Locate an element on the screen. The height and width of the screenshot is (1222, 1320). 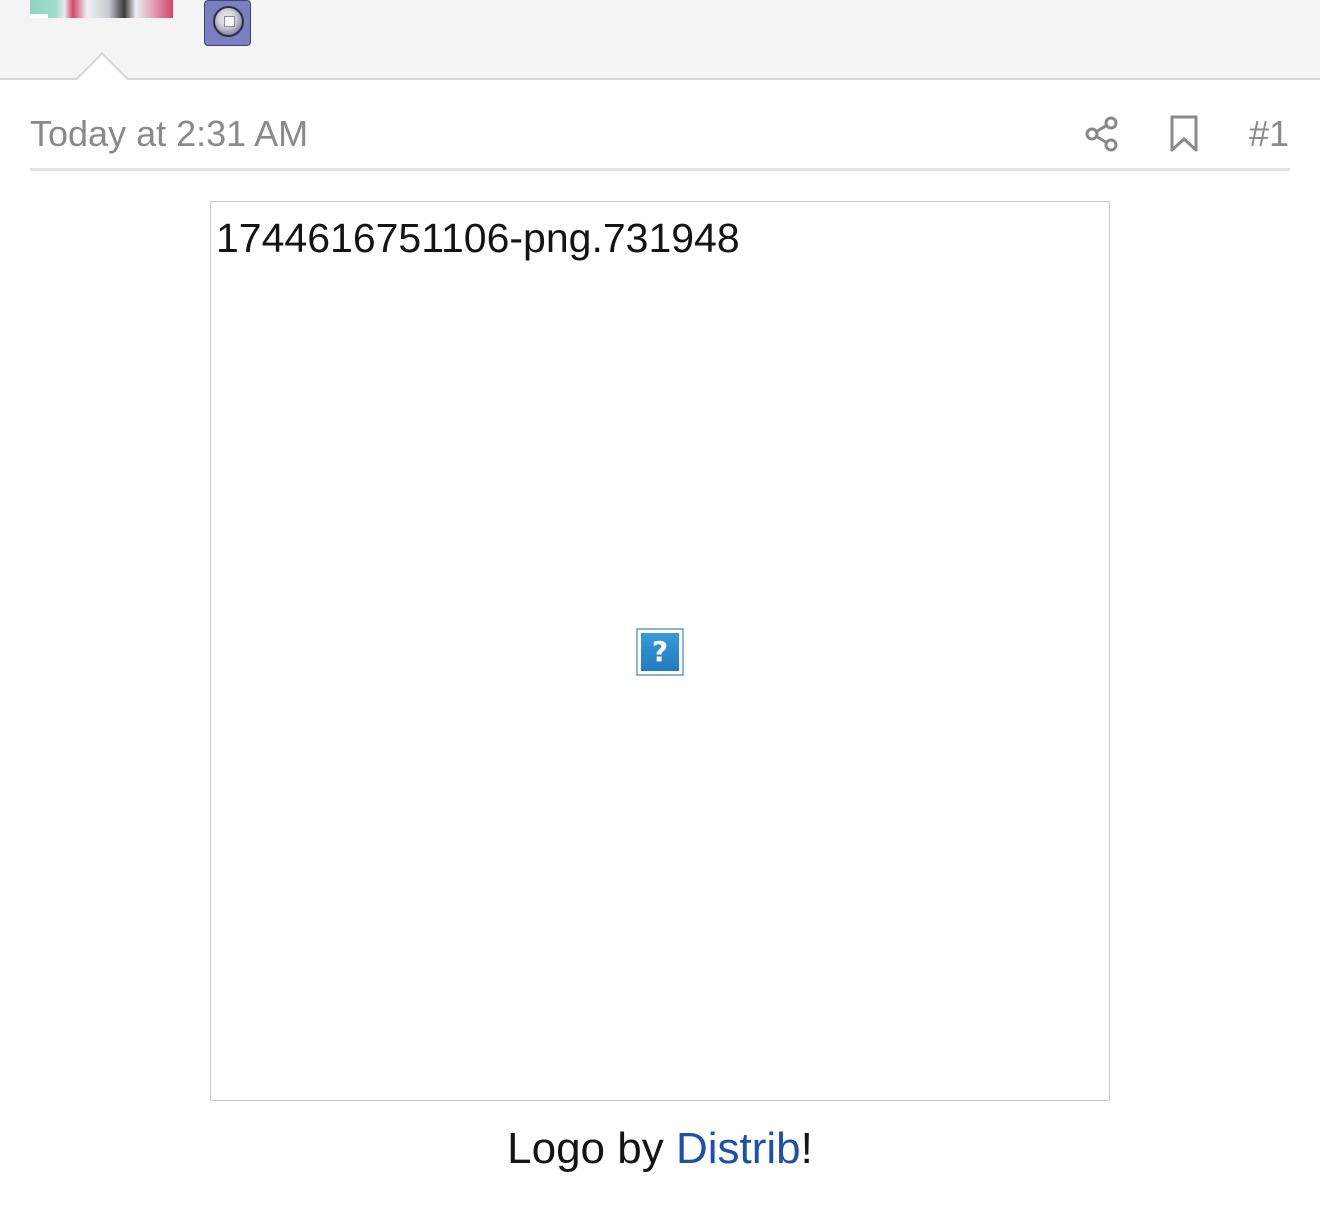
post-header: Today at 2:31 AM #1 is located at coordinates (660, 135).